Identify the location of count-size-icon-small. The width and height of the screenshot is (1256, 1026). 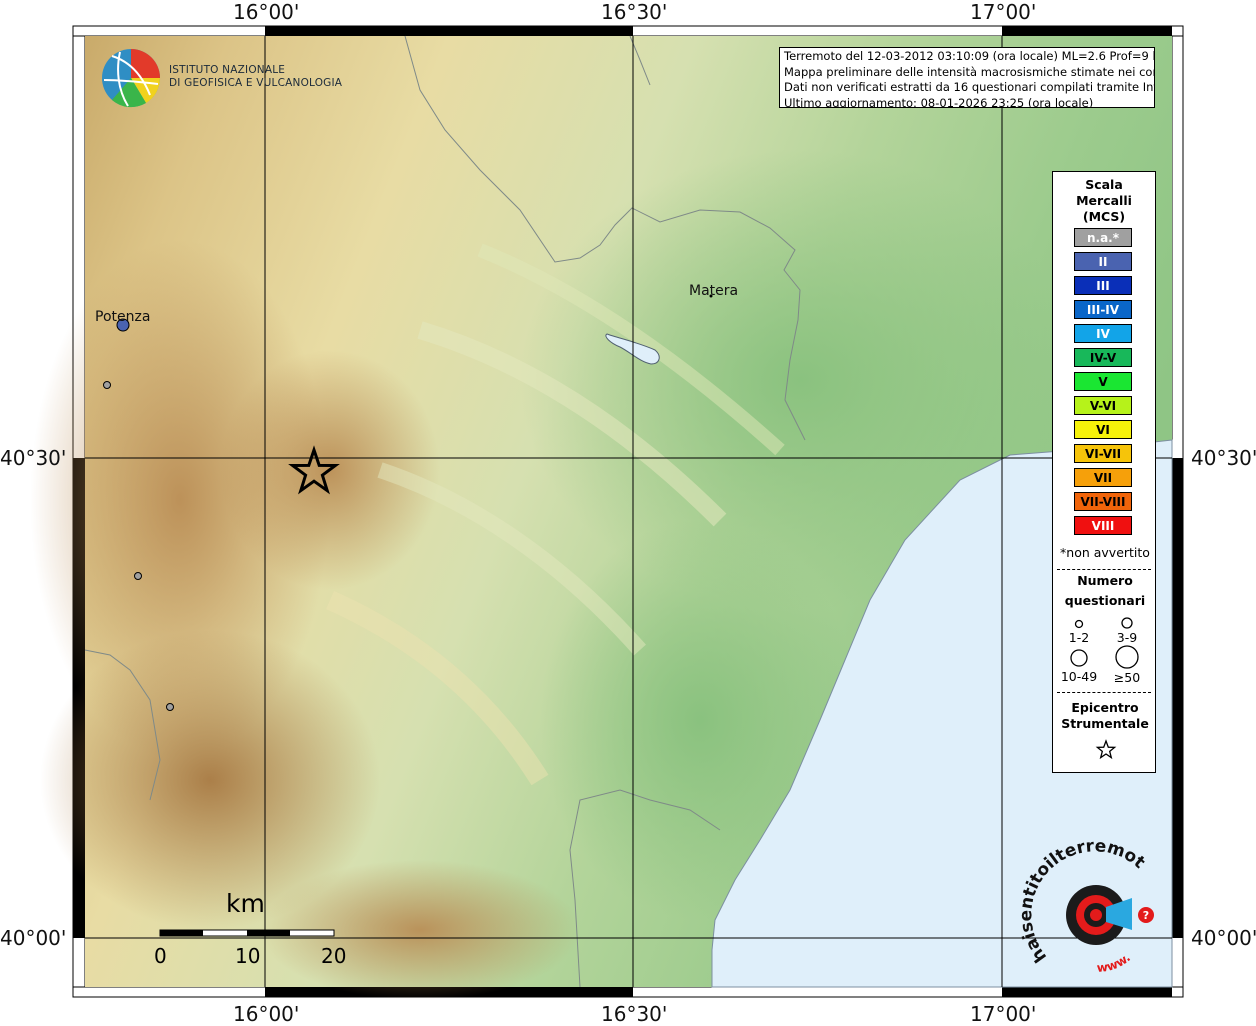
(1079, 624).